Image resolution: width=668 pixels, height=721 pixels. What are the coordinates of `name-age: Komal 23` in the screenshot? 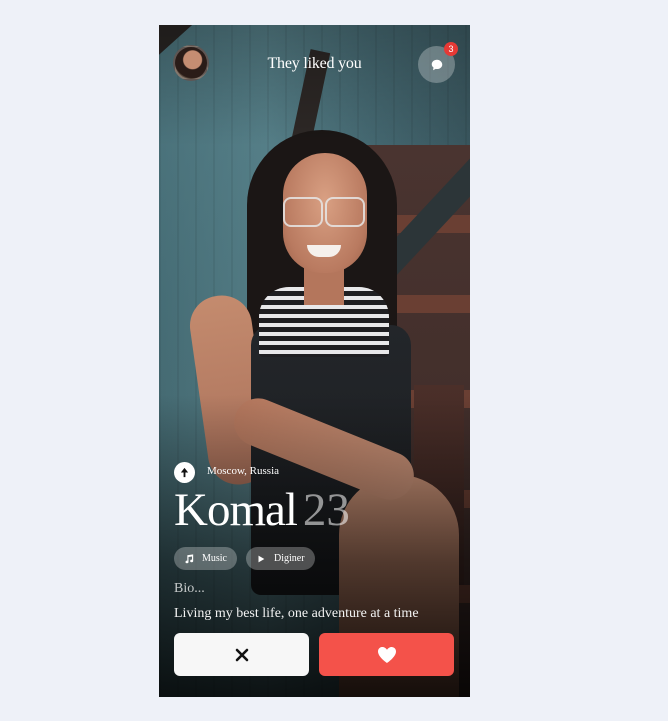 It's located at (262, 510).